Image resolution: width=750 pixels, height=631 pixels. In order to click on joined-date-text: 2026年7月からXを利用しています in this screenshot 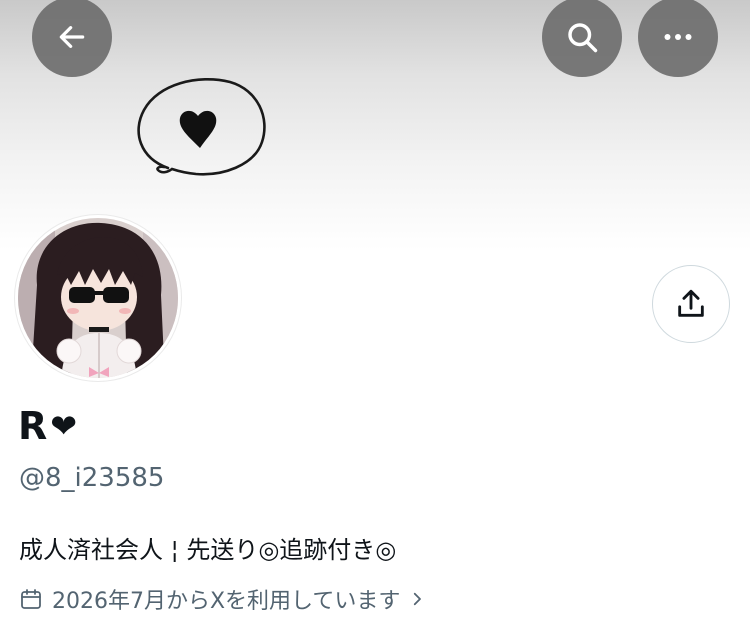, I will do `click(226, 601)`.